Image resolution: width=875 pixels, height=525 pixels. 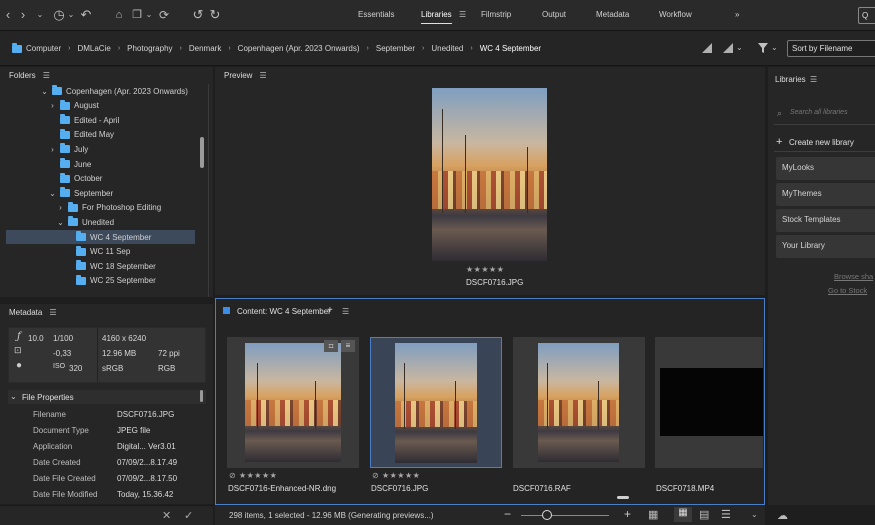 I want to click on camera-import-icon: ⌂, so click(x=119, y=15).